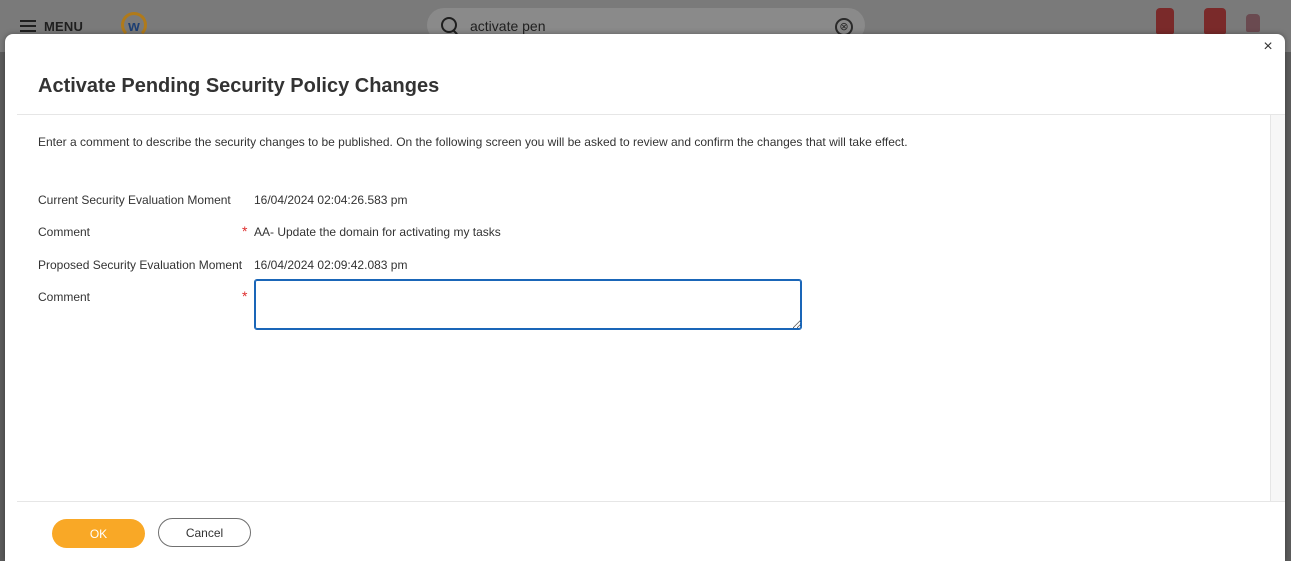 The width and height of the screenshot is (1291, 561). I want to click on field-label: Current Security Evaluation Moment, so click(134, 200).